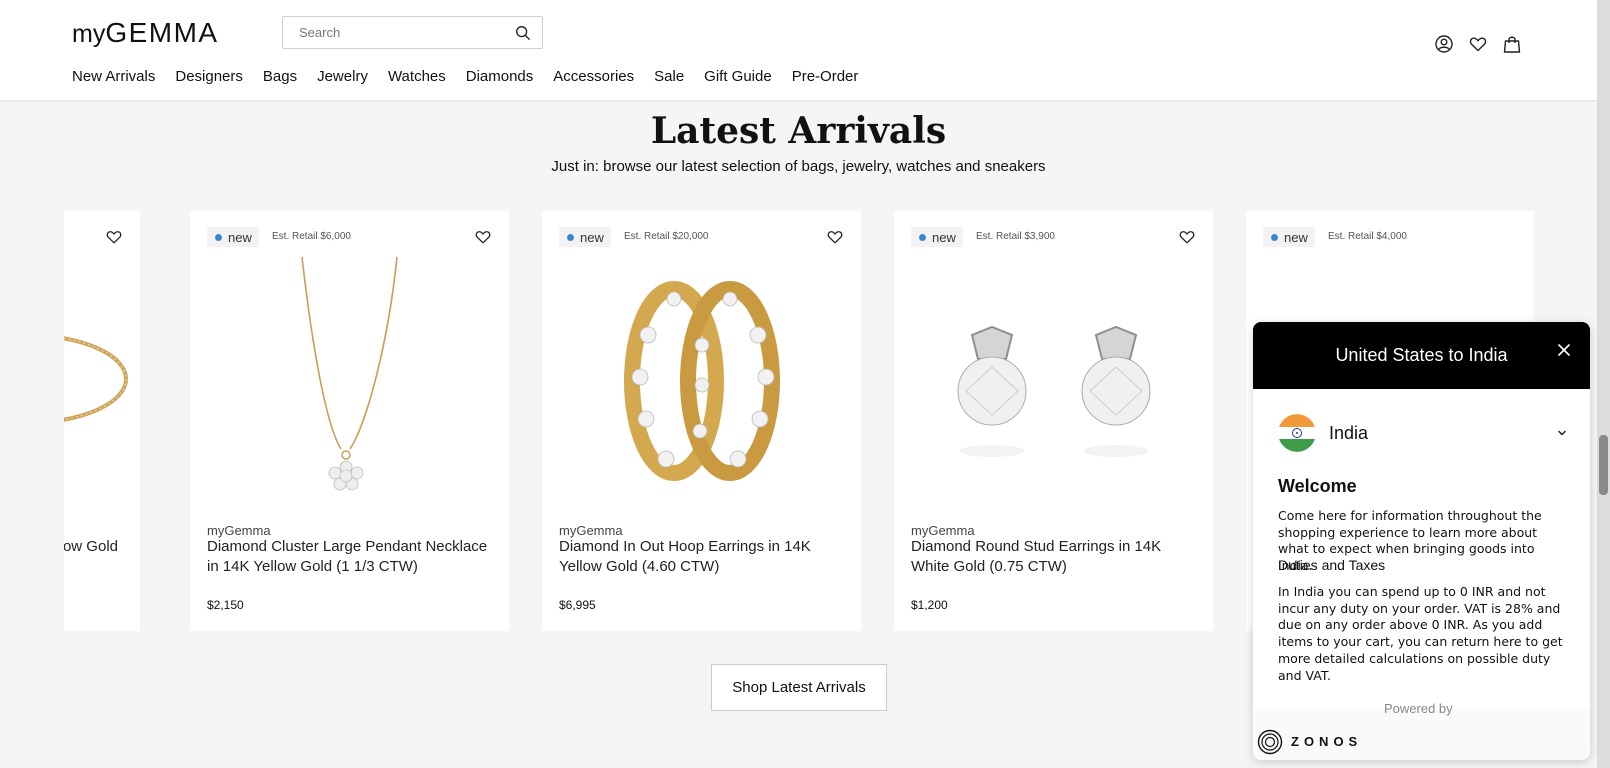  What do you see at coordinates (500, 76) in the screenshot?
I see `nav-diamonds: Diamonds` at bounding box center [500, 76].